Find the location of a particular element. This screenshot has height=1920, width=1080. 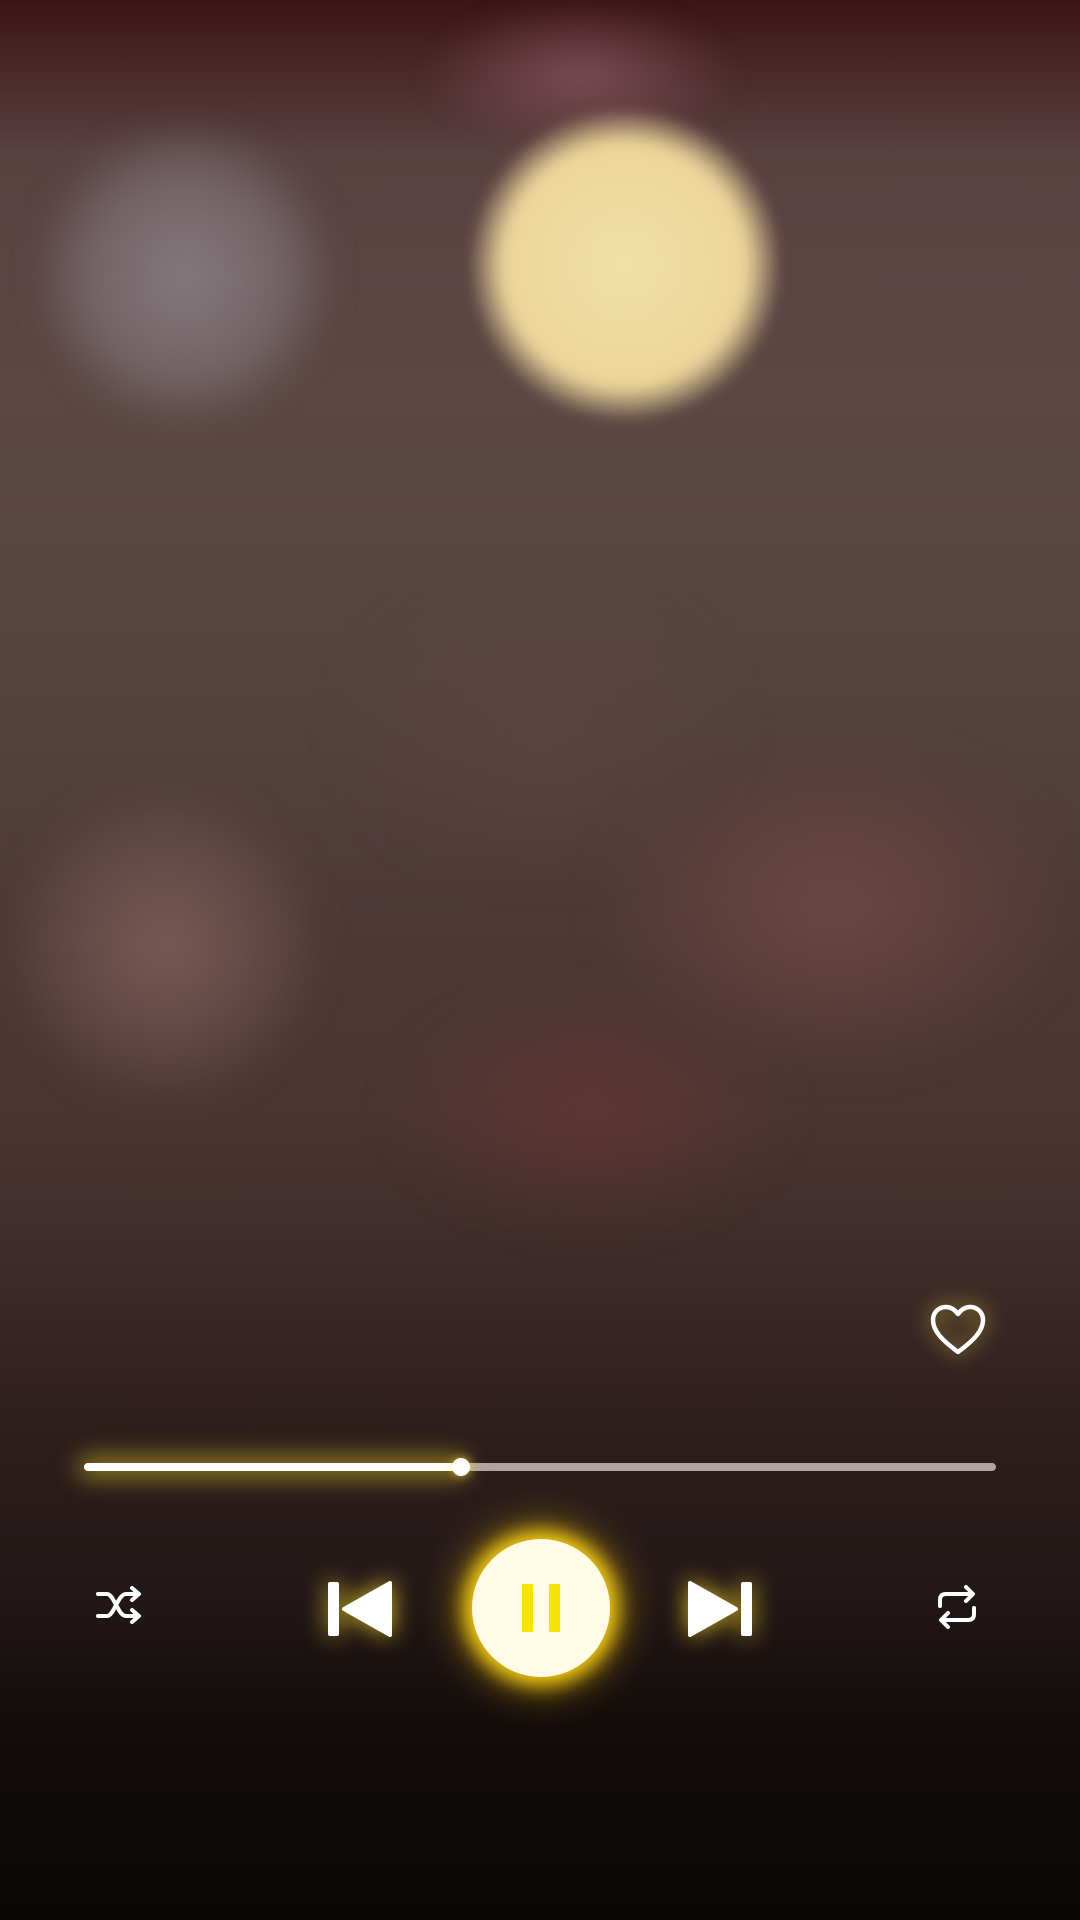

previous-track-button is located at coordinates (359, 1609).